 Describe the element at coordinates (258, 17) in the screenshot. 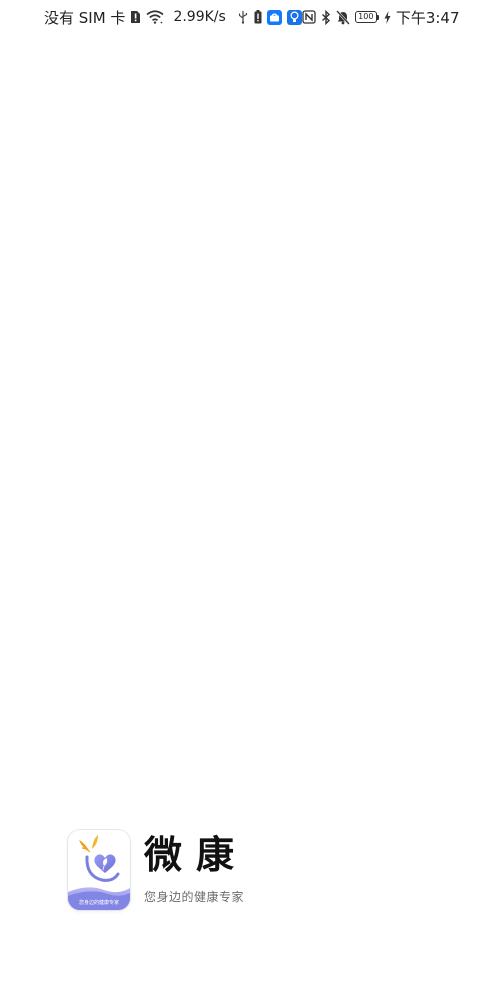

I see `battery-alert-icon` at that location.